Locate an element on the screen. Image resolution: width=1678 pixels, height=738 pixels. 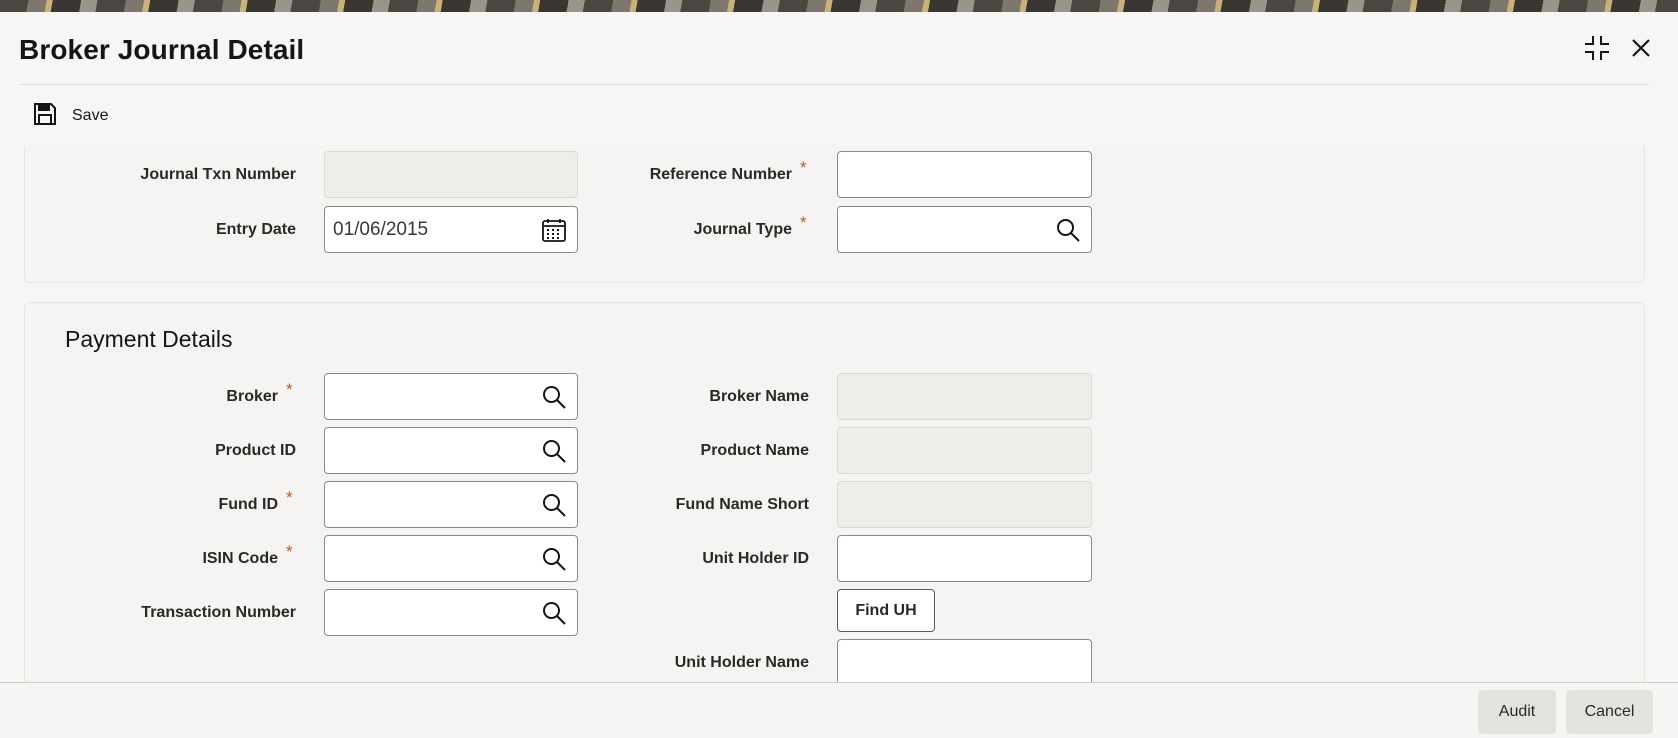
title-divider is located at coordinates (834, 84).